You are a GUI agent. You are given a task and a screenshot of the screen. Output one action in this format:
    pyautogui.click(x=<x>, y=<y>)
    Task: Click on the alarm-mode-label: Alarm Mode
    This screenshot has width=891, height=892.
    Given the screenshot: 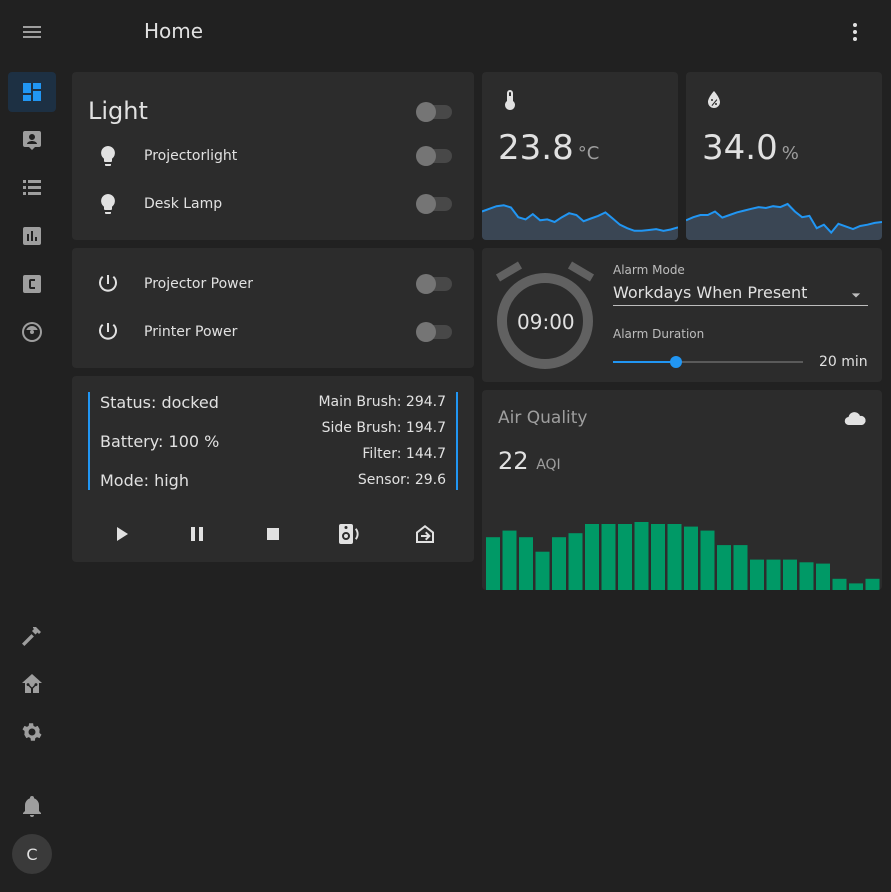 What is the action you would take?
    pyautogui.click(x=649, y=270)
    